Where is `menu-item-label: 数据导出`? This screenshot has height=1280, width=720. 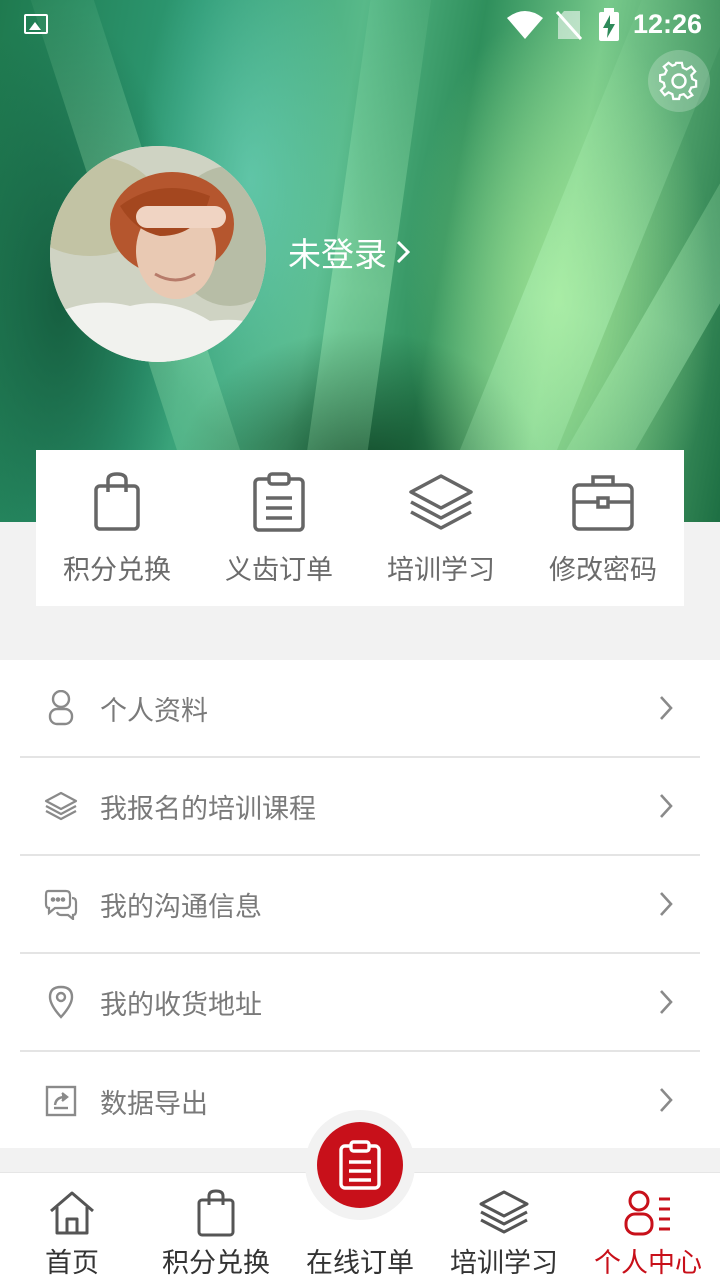 menu-item-label: 数据导出 is located at coordinates (154, 1104).